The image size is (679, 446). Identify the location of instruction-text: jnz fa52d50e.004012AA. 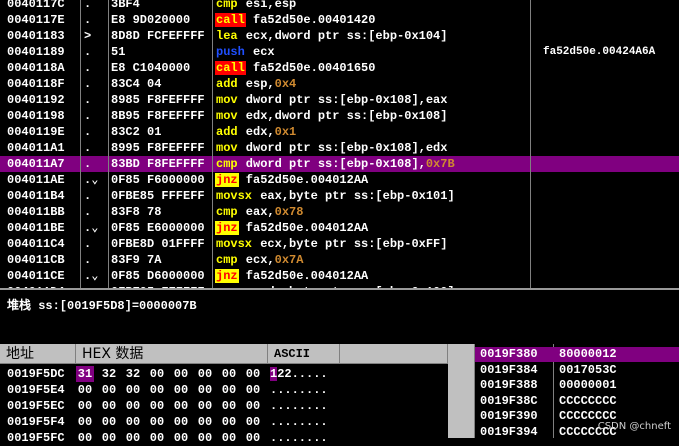
(370, 180).